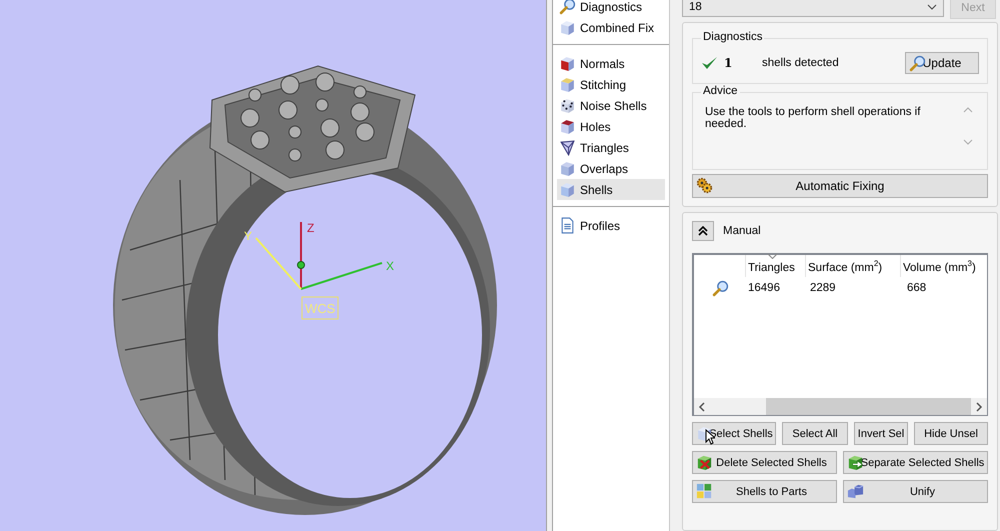 This screenshot has width=1000, height=531. What do you see at coordinates (611, 63) in the screenshot?
I see `sidebar-item: Normals` at bounding box center [611, 63].